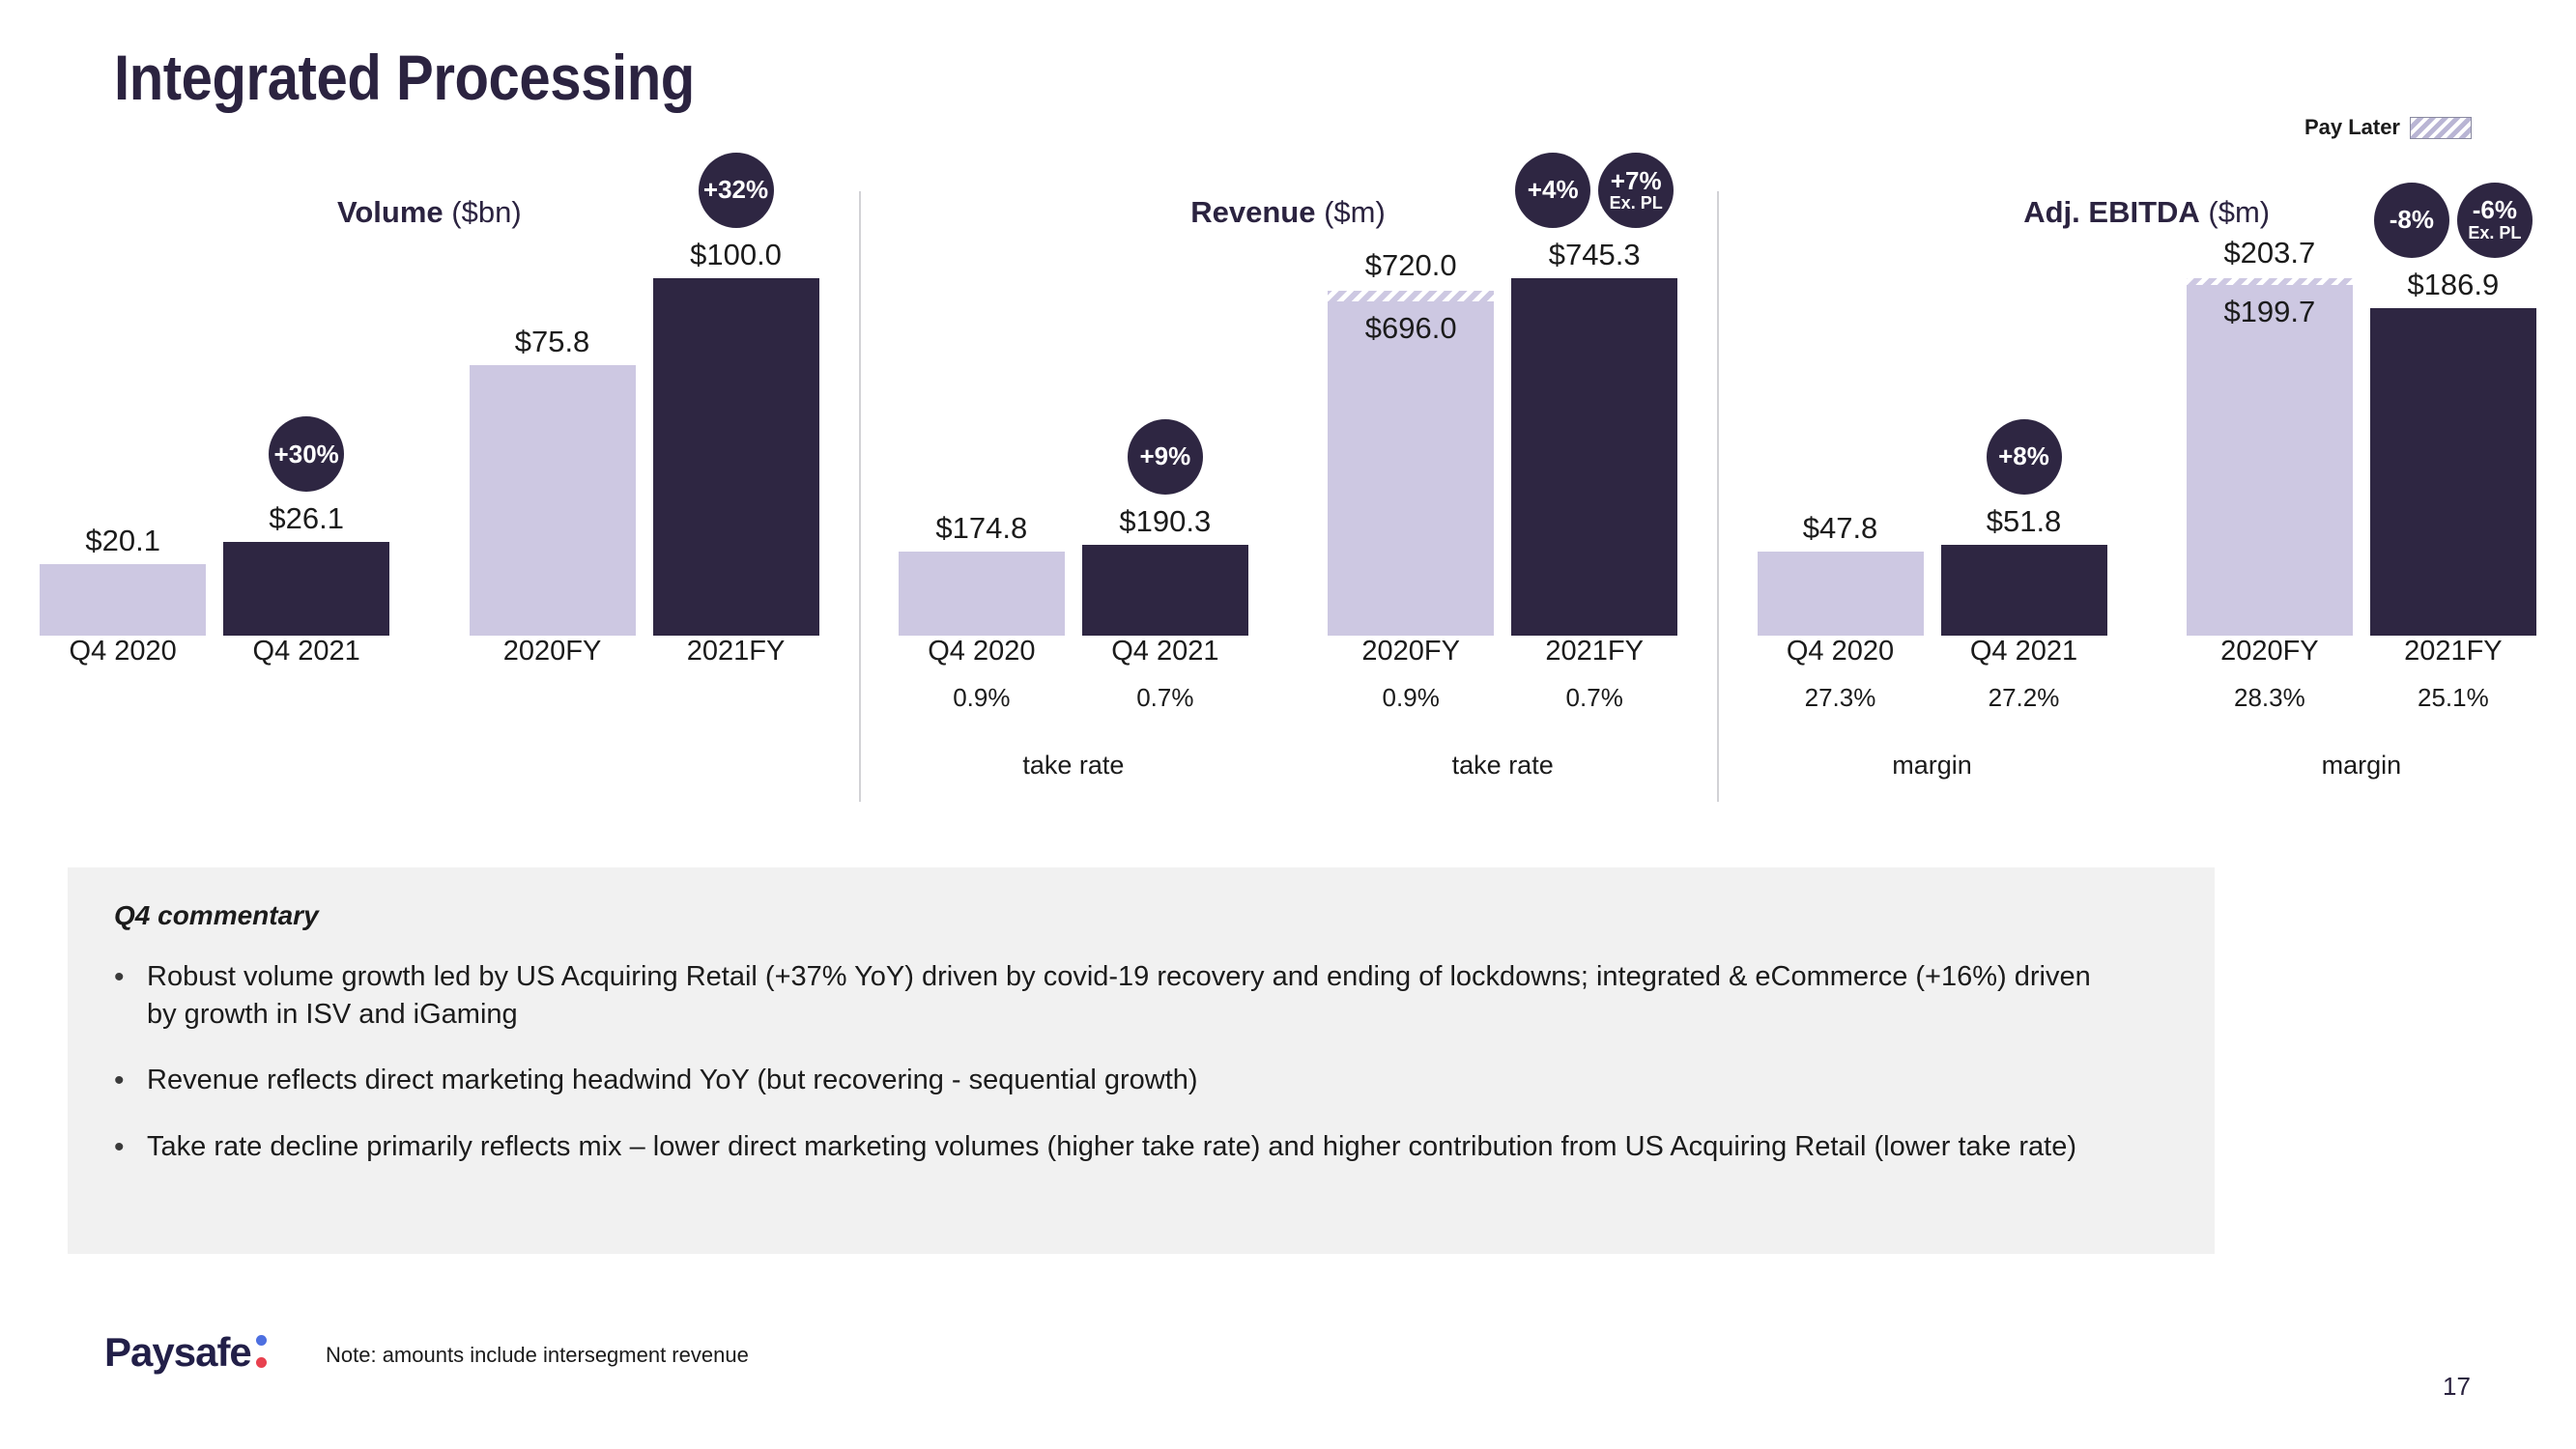 This screenshot has height=1449, width=2576. I want to click on bar-value-label: $75.8, so click(552, 341).